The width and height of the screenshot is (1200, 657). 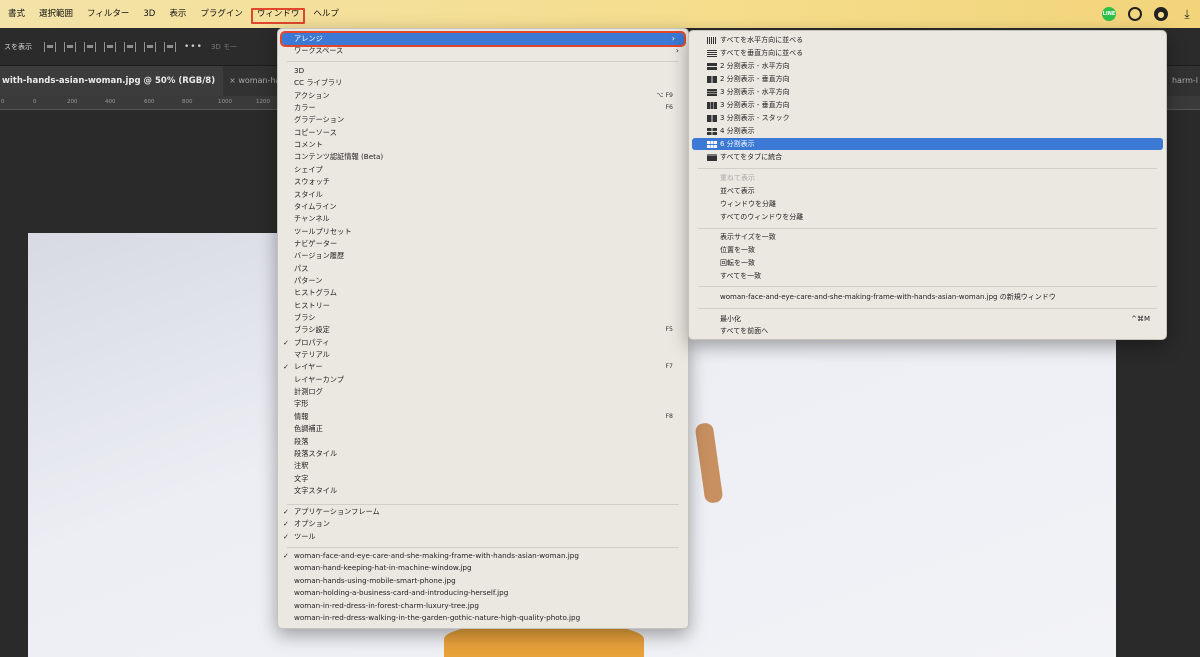 I want to click on more-icon: •••, so click(x=193, y=47).